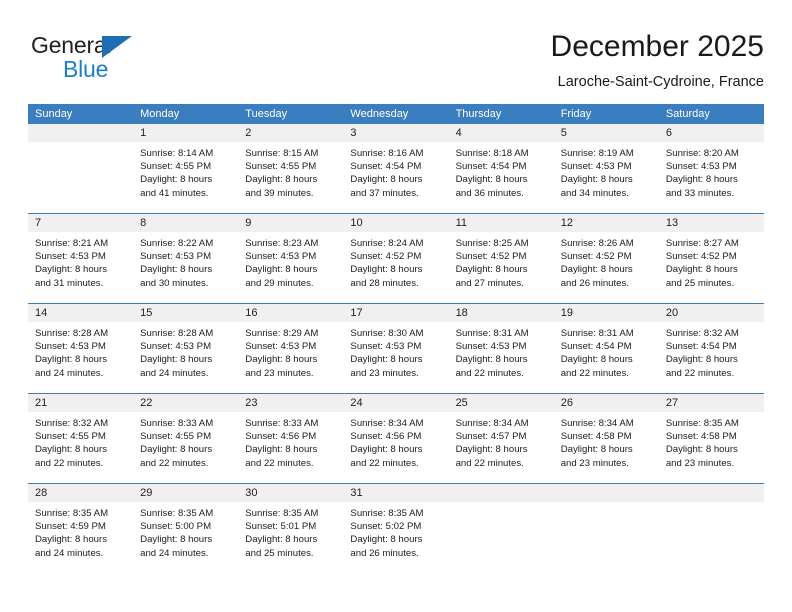 The image size is (792, 612). What do you see at coordinates (185, 133) in the screenshot?
I see `day-number: 1` at bounding box center [185, 133].